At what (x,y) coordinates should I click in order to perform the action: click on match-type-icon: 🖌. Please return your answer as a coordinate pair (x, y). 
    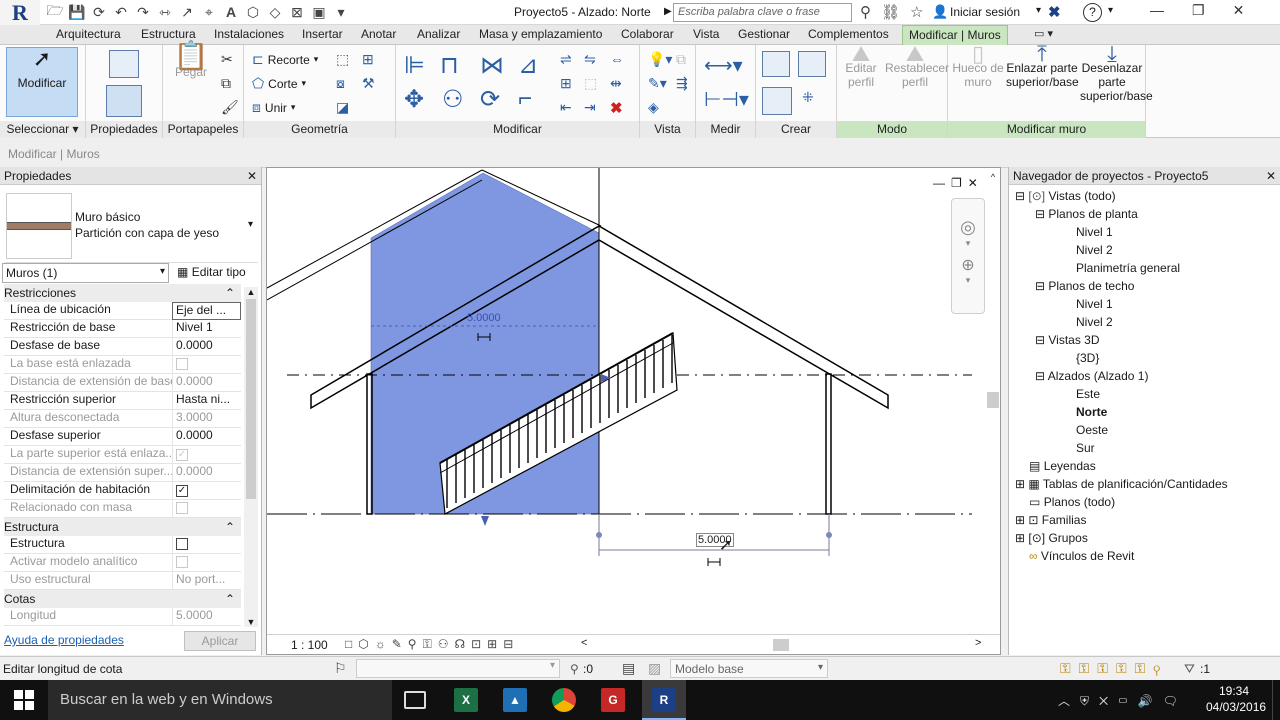
    Looking at the image, I should click on (230, 107).